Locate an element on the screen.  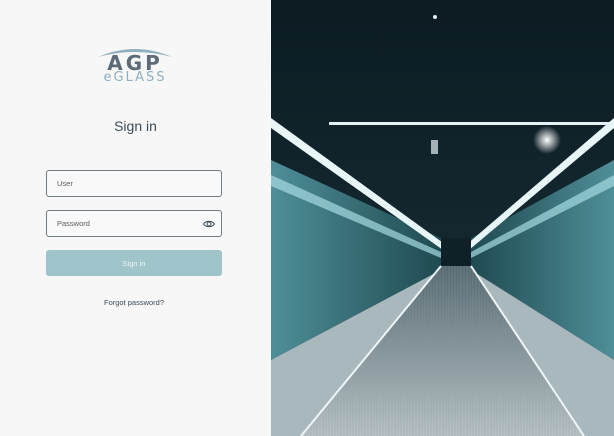
eye-icon is located at coordinates (209, 224).